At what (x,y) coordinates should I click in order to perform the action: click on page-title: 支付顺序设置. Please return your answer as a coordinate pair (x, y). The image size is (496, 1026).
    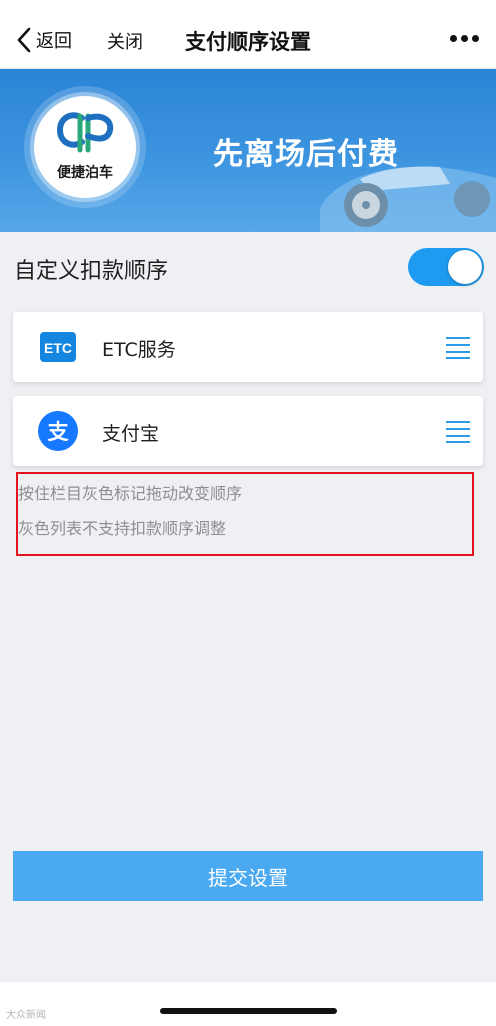
    Looking at the image, I should click on (248, 42).